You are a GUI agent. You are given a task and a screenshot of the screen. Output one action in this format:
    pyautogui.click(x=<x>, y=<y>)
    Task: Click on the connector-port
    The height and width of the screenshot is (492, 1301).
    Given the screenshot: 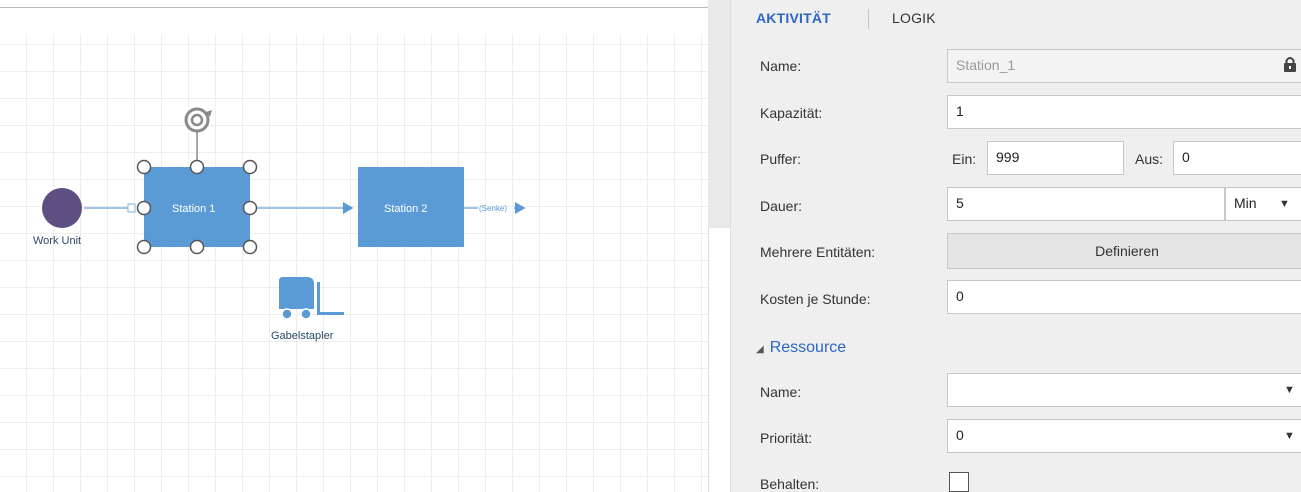 What is the action you would take?
    pyautogui.click(x=131, y=208)
    